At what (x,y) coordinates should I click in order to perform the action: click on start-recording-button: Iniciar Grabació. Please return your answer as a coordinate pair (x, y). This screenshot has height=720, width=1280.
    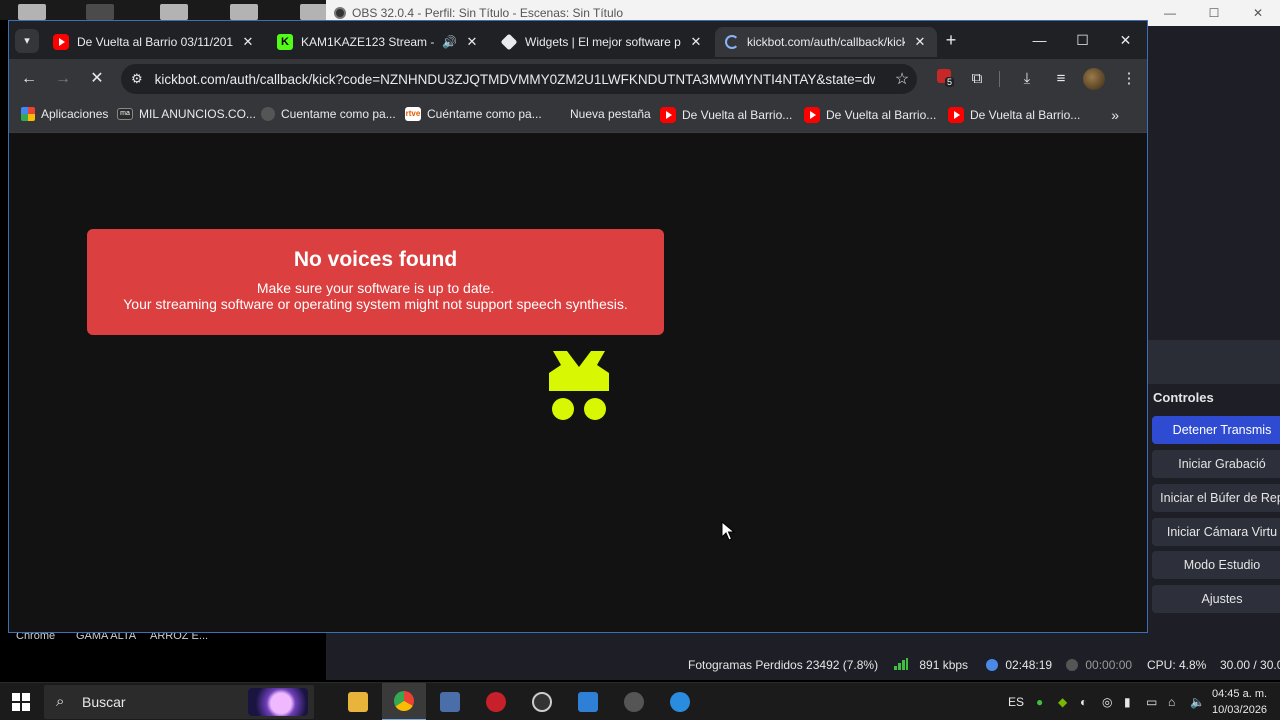
    Looking at the image, I should click on (1216, 464).